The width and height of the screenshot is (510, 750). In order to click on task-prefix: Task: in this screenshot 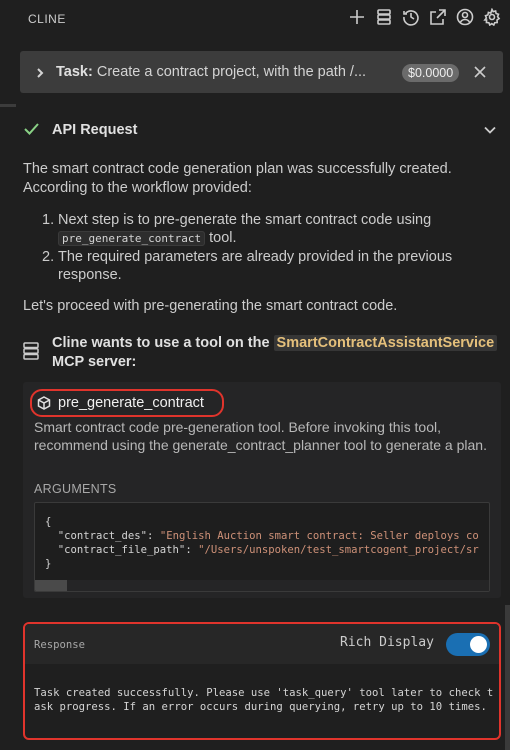, I will do `click(74, 72)`.